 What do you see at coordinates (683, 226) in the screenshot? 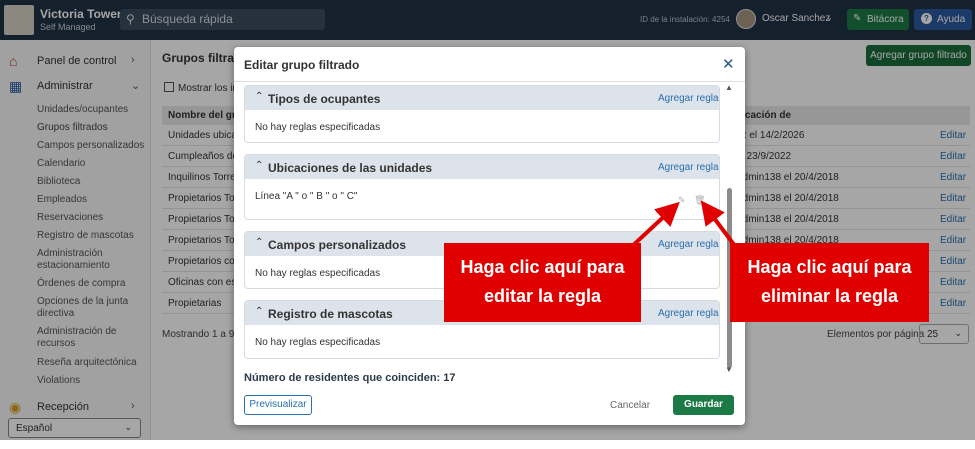
I see `callout-arrows` at bounding box center [683, 226].